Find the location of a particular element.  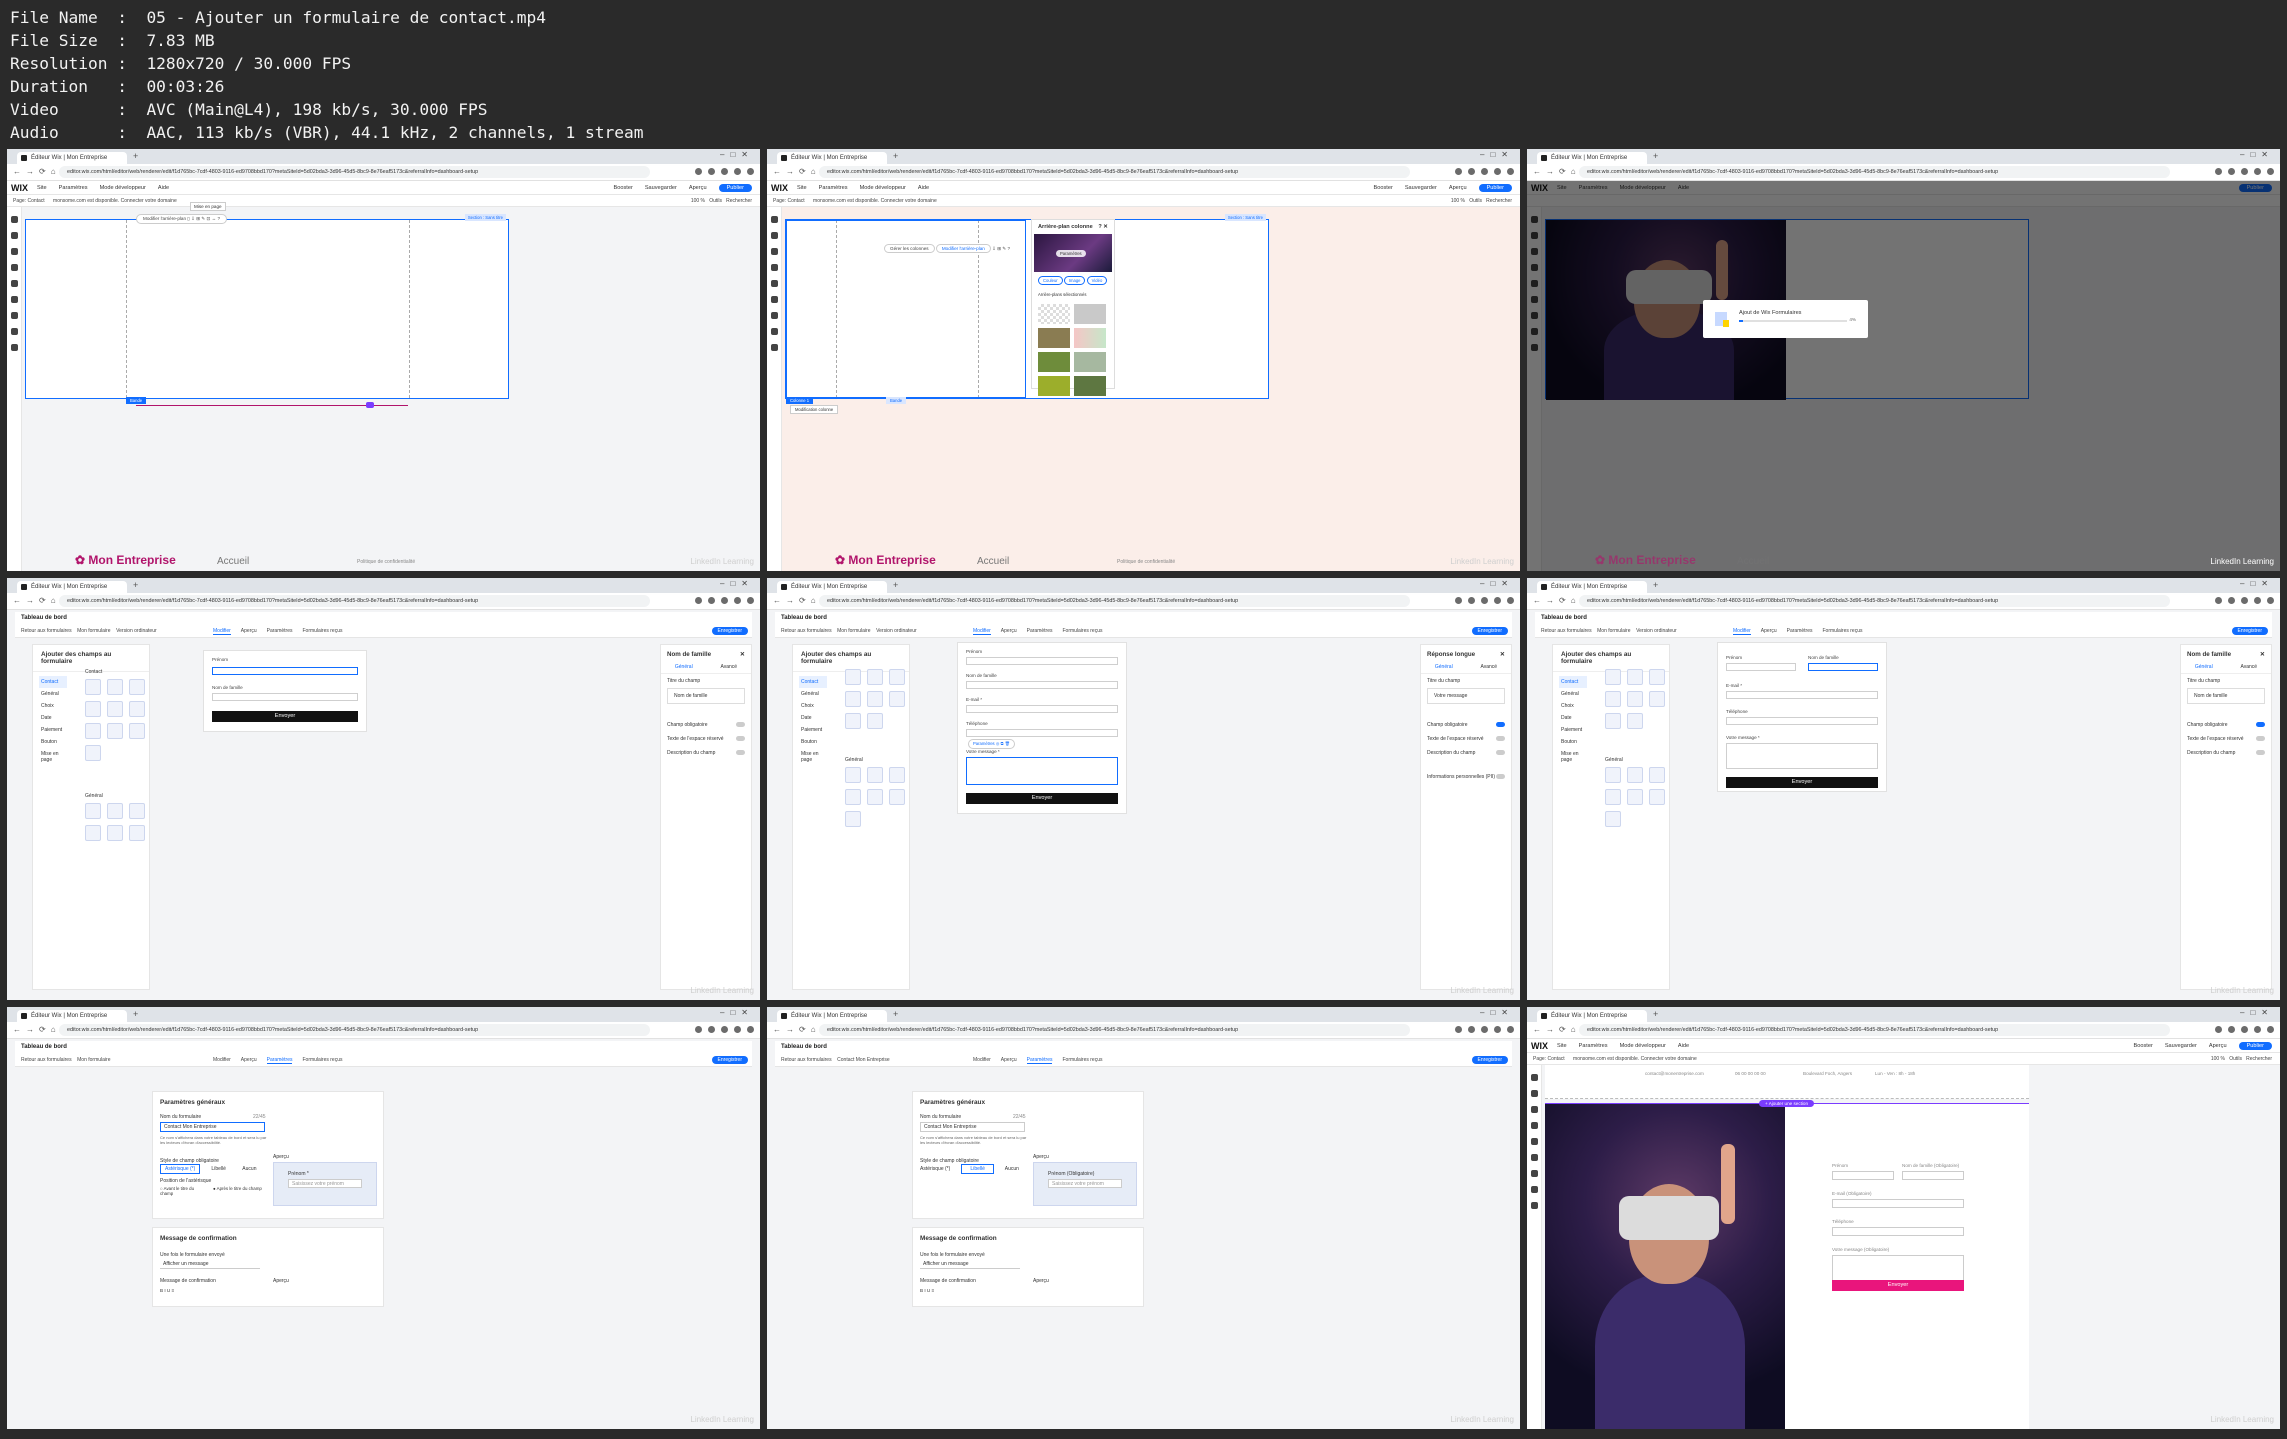

tab-general: Général is located at coordinates (2204, 667).